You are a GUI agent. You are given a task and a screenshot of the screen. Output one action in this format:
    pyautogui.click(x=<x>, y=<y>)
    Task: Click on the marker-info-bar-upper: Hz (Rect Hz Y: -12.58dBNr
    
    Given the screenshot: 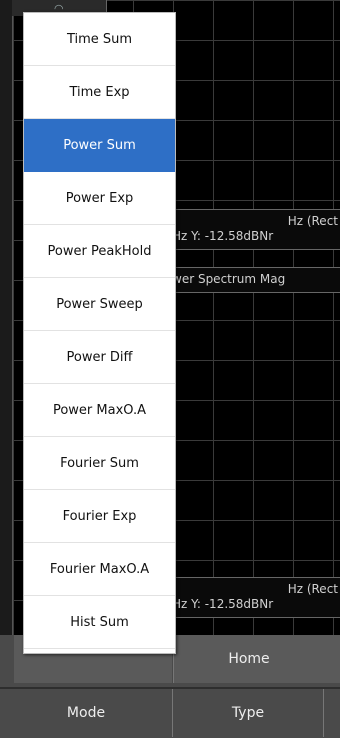 What is the action you would take?
    pyautogui.click(x=250, y=229)
    